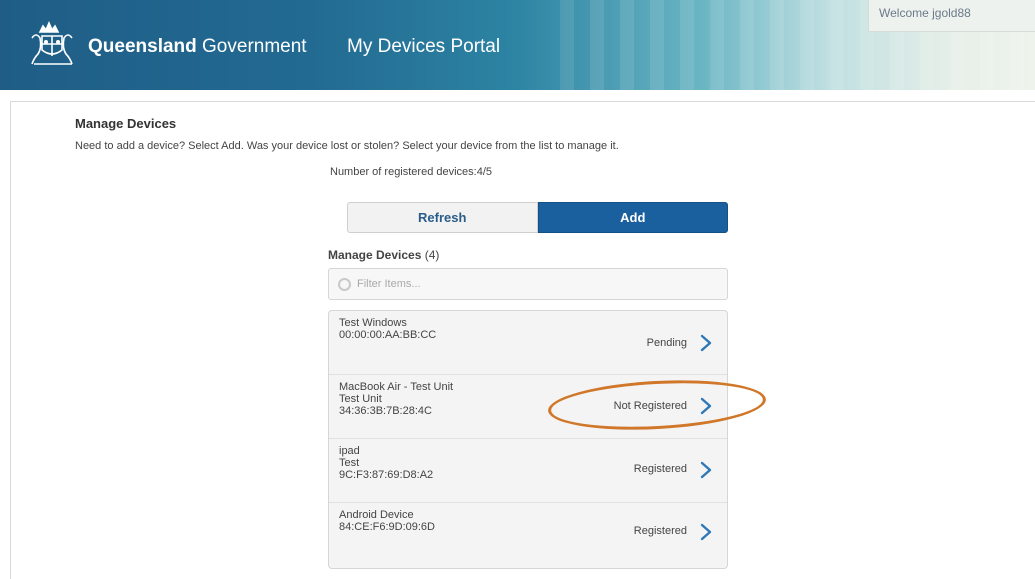 The height and width of the screenshot is (579, 1035). I want to click on brand-light: Government, so click(254, 46).